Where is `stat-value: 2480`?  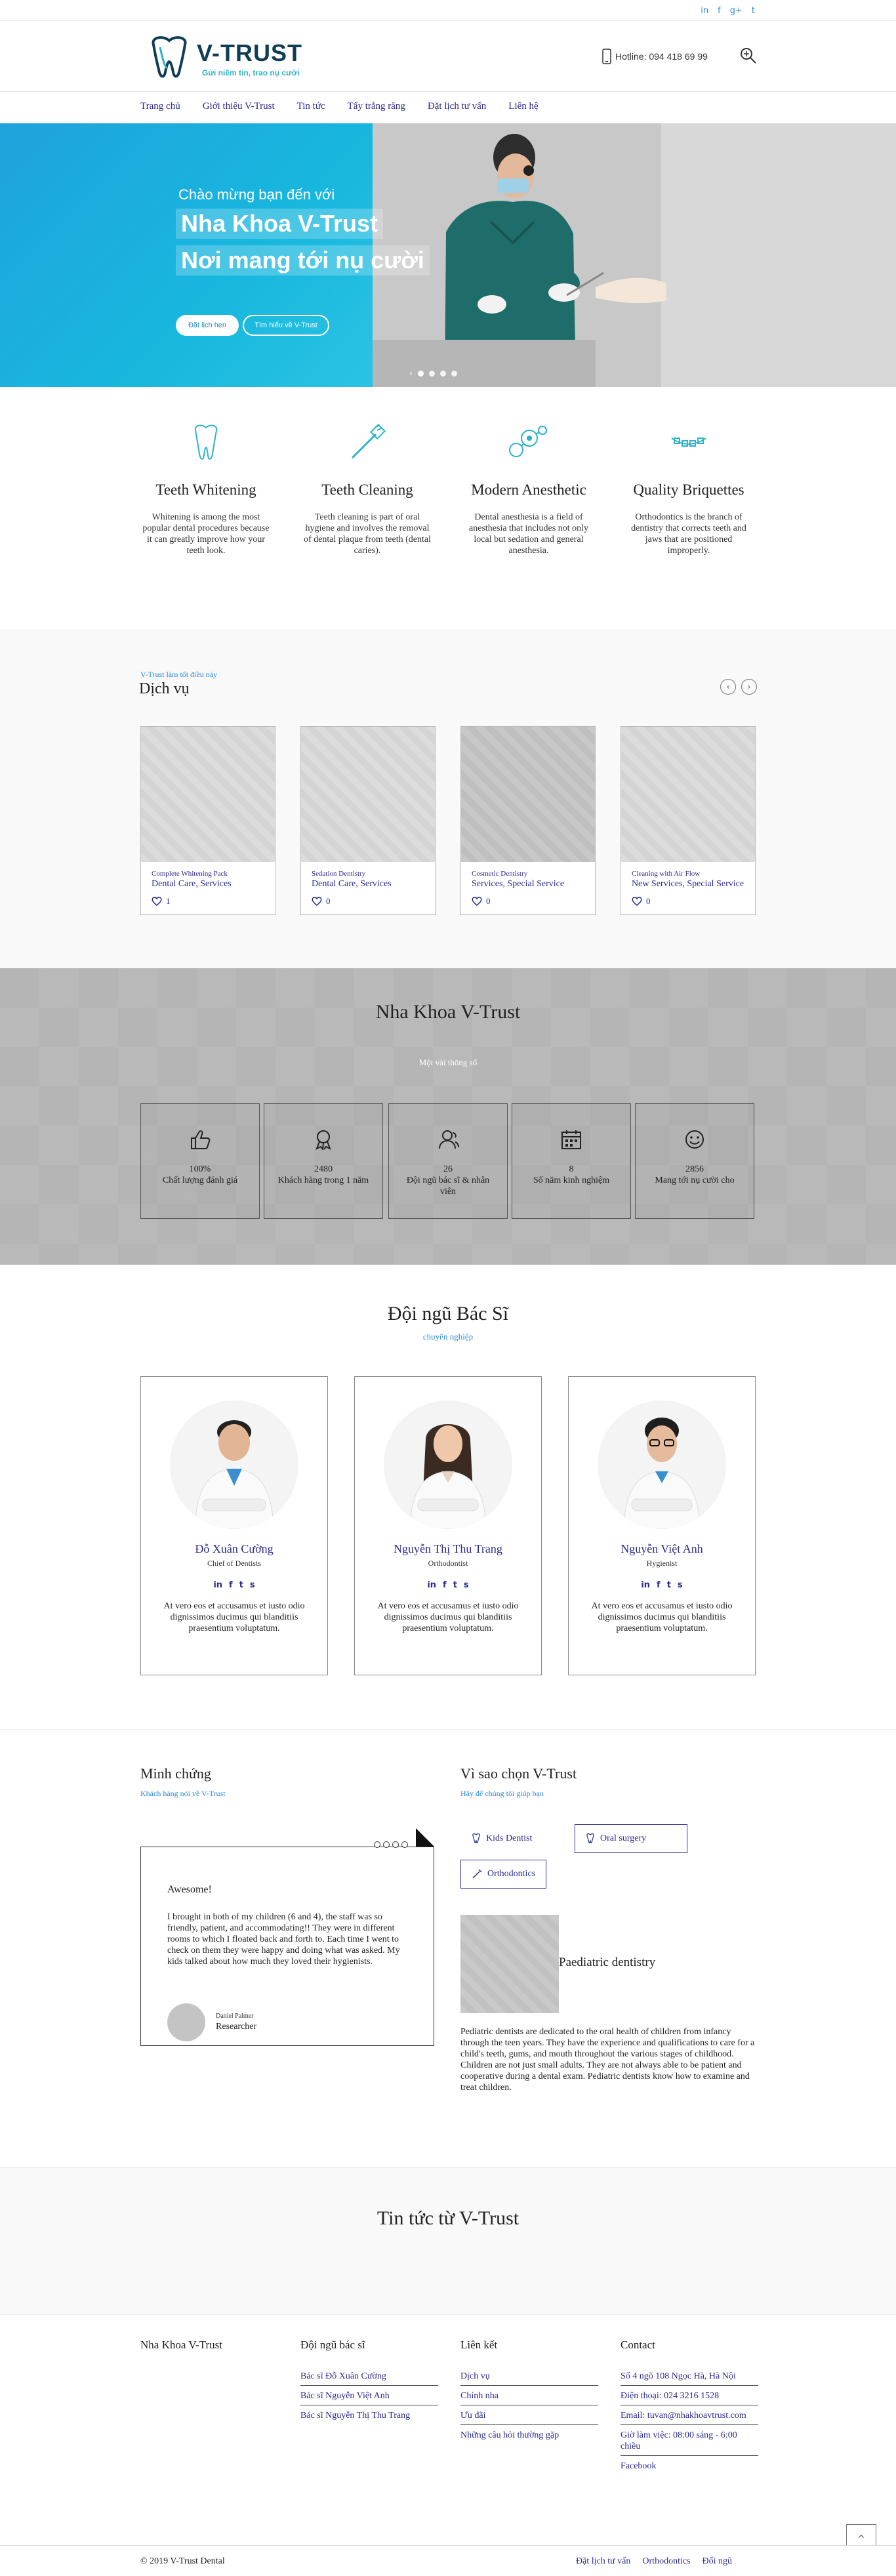 stat-value: 2480 is located at coordinates (323, 1169).